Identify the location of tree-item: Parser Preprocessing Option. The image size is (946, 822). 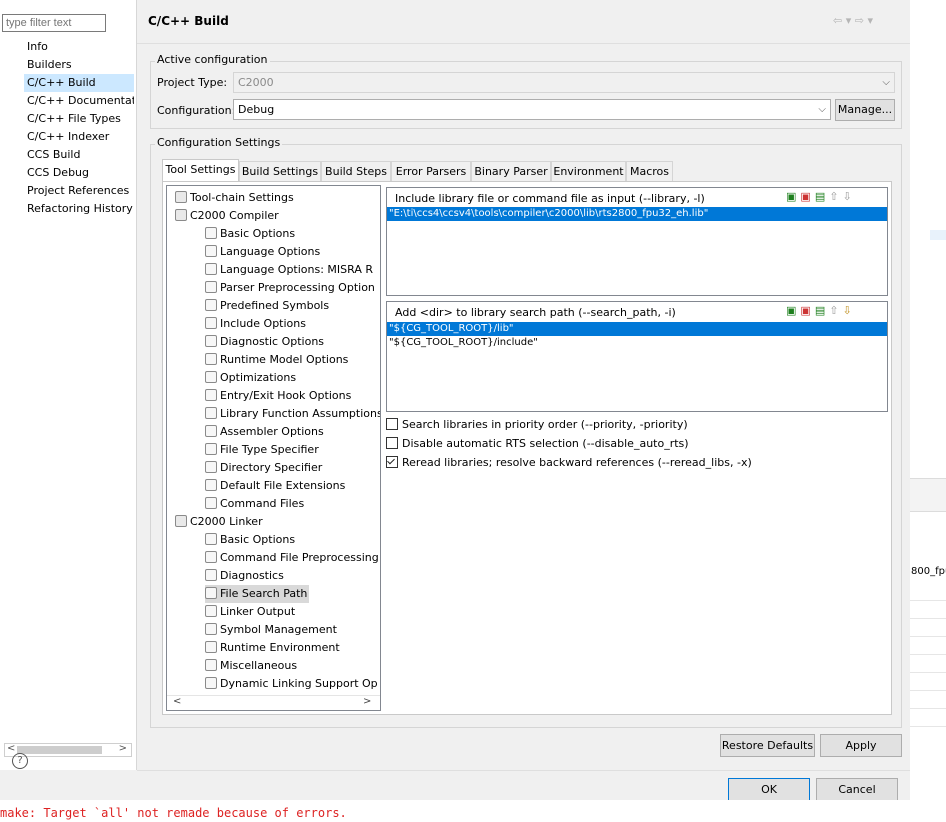
(290, 288).